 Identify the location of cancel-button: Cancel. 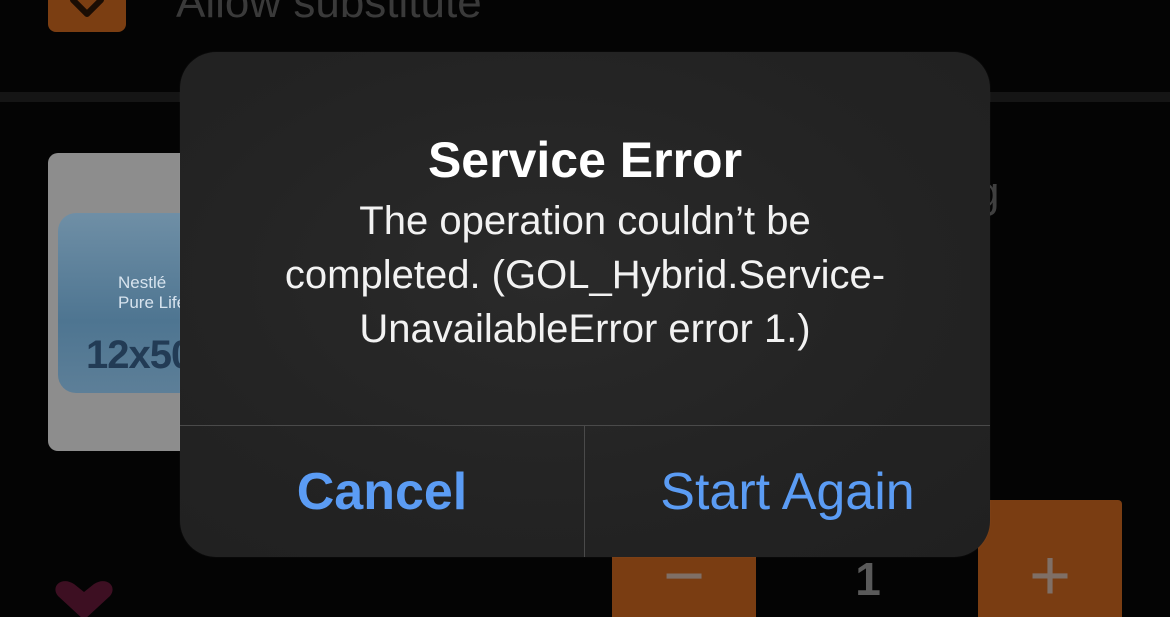
(382, 491).